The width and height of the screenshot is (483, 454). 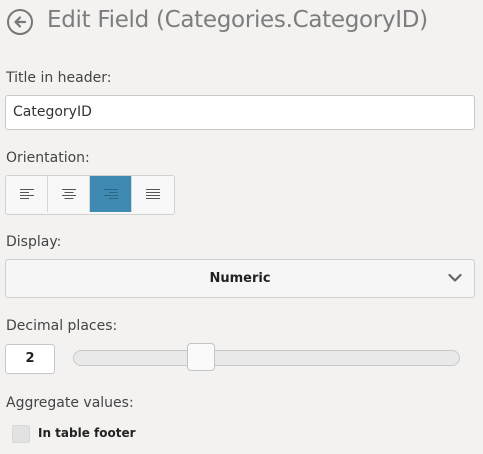 What do you see at coordinates (266, 358) in the screenshot?
I see `decimal-places-slider` at bounding box center [266, 358].